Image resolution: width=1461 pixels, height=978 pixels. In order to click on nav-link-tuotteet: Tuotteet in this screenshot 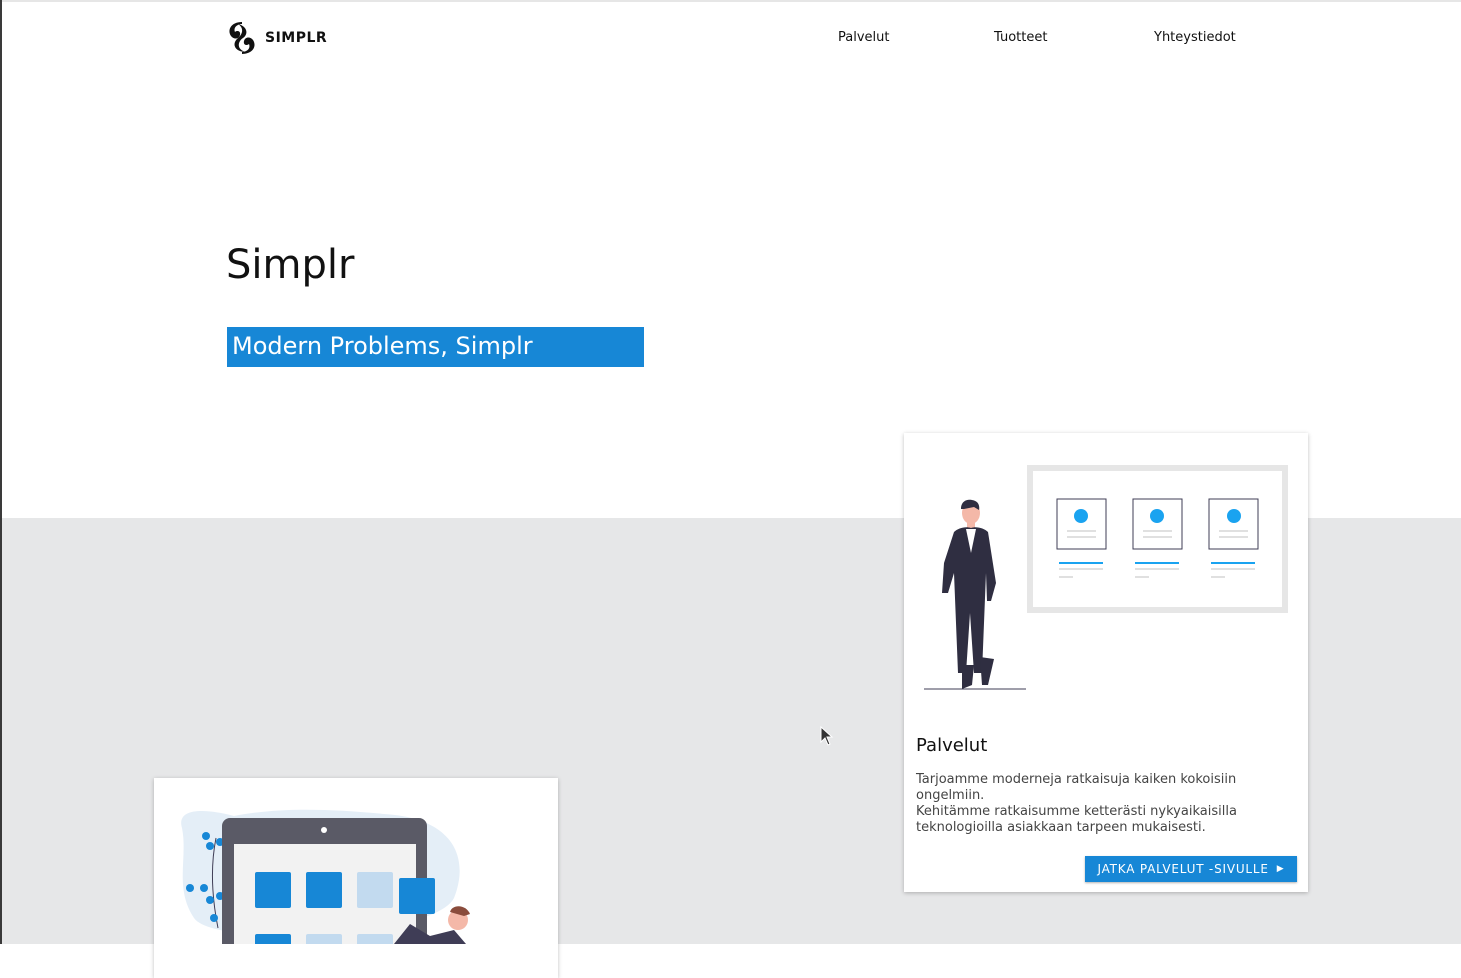, I will do `click(1020, 37)`.